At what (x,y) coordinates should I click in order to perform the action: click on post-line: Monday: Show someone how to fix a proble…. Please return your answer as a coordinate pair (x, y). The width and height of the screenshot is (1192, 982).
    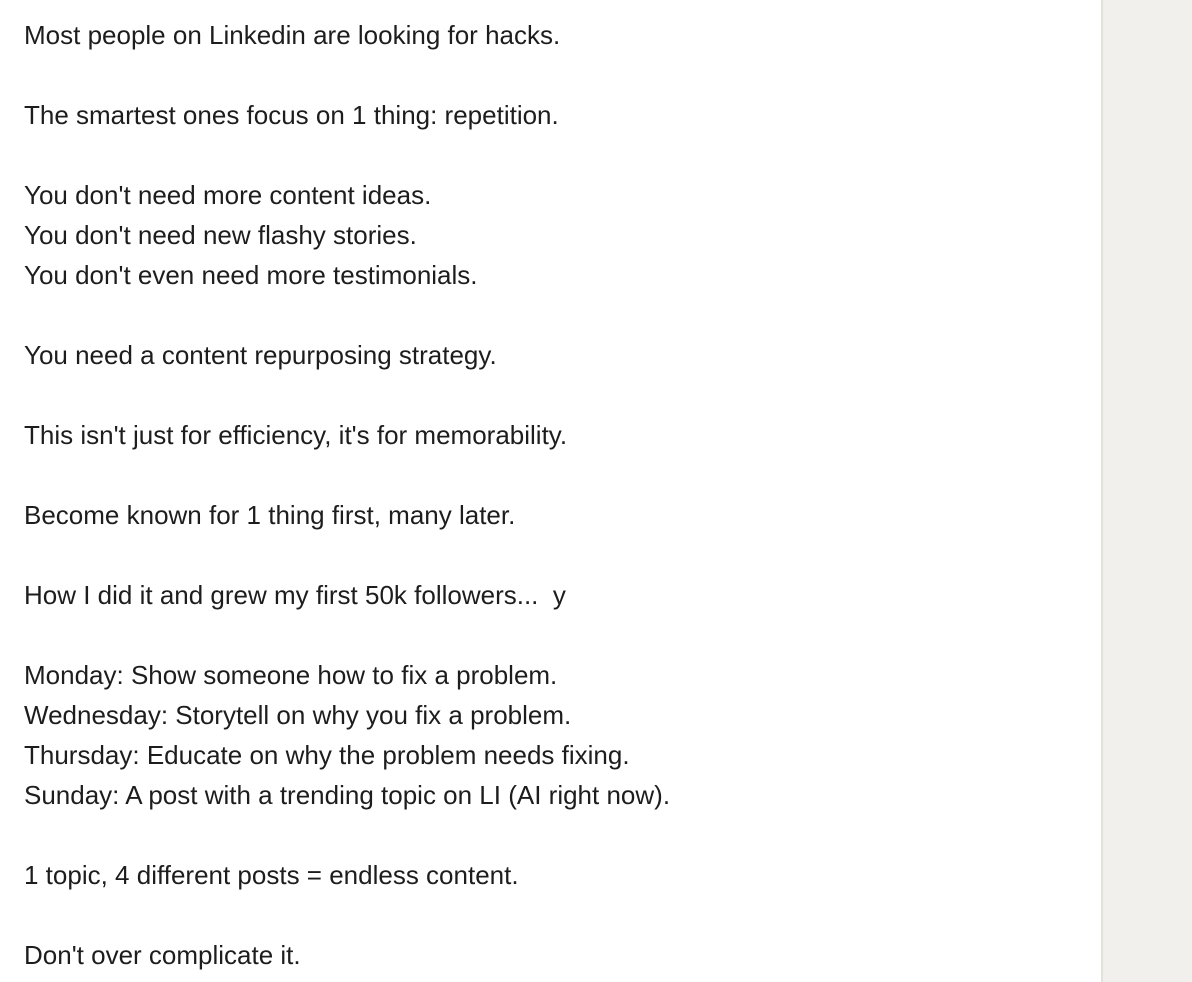
    Looking at the image, I should click on (291, 675).